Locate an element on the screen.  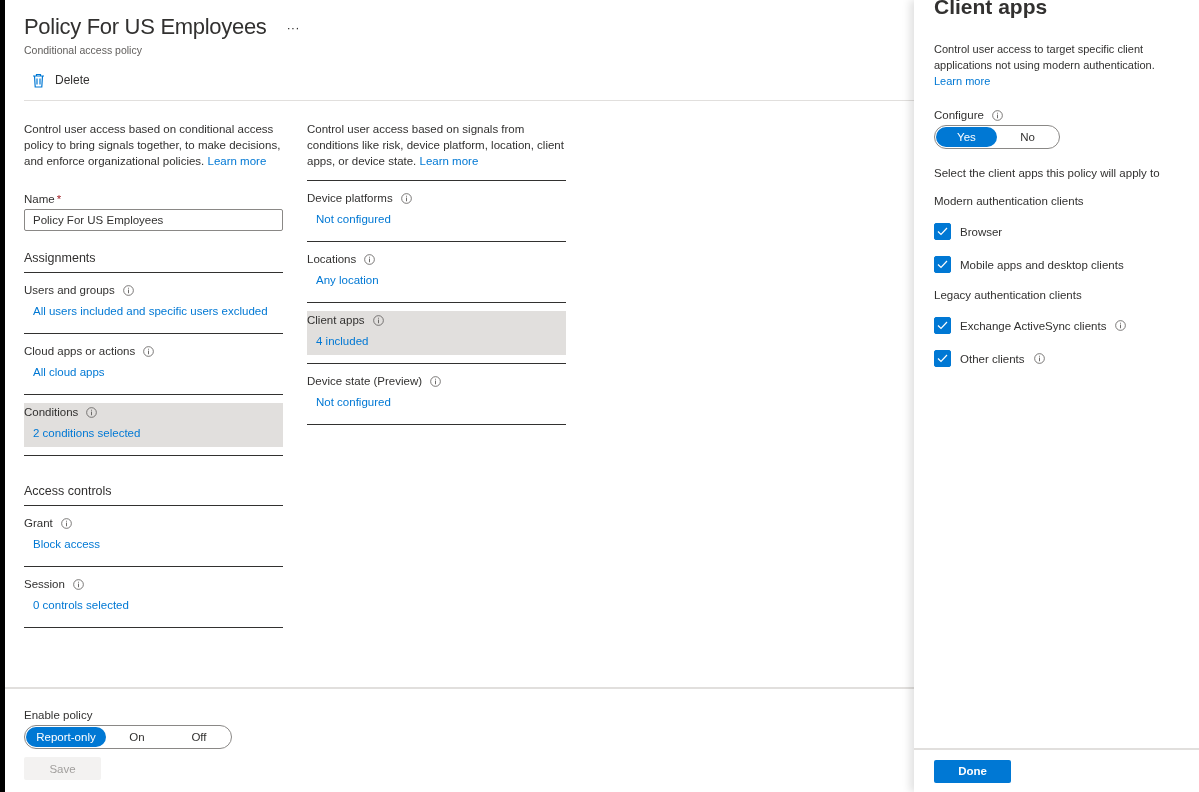
row-label: Cloud apps or actions is located at coordinates (80, 351).